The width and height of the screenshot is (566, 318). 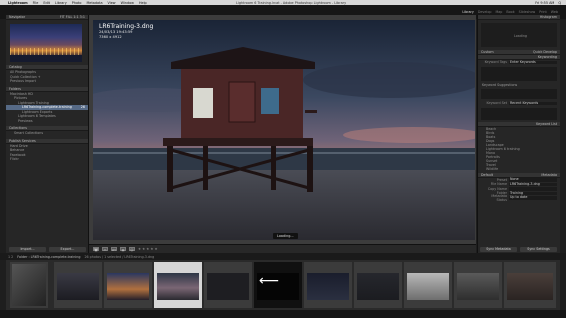 What do you see at coordinates (518, 249) in the screenshot?
I see `right-panel-buttons: Sync Metadata Sync Settings` at bounding box center [518, 249].